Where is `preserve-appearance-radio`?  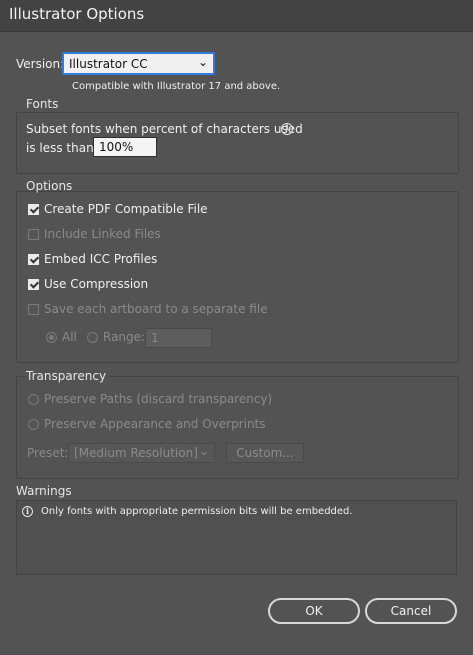
preserve-appearance-radio is located at coordinates (33, 424).